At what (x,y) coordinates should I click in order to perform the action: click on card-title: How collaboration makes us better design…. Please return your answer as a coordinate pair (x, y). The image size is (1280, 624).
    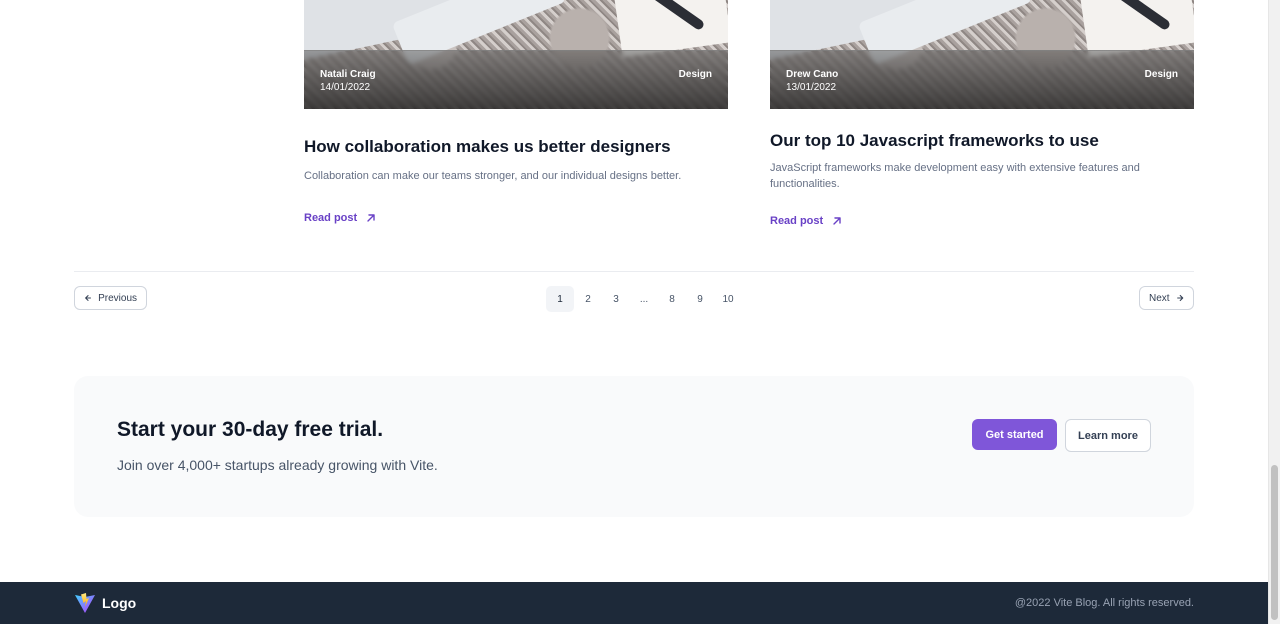
    Looking at the image, I should click on (487, 147).